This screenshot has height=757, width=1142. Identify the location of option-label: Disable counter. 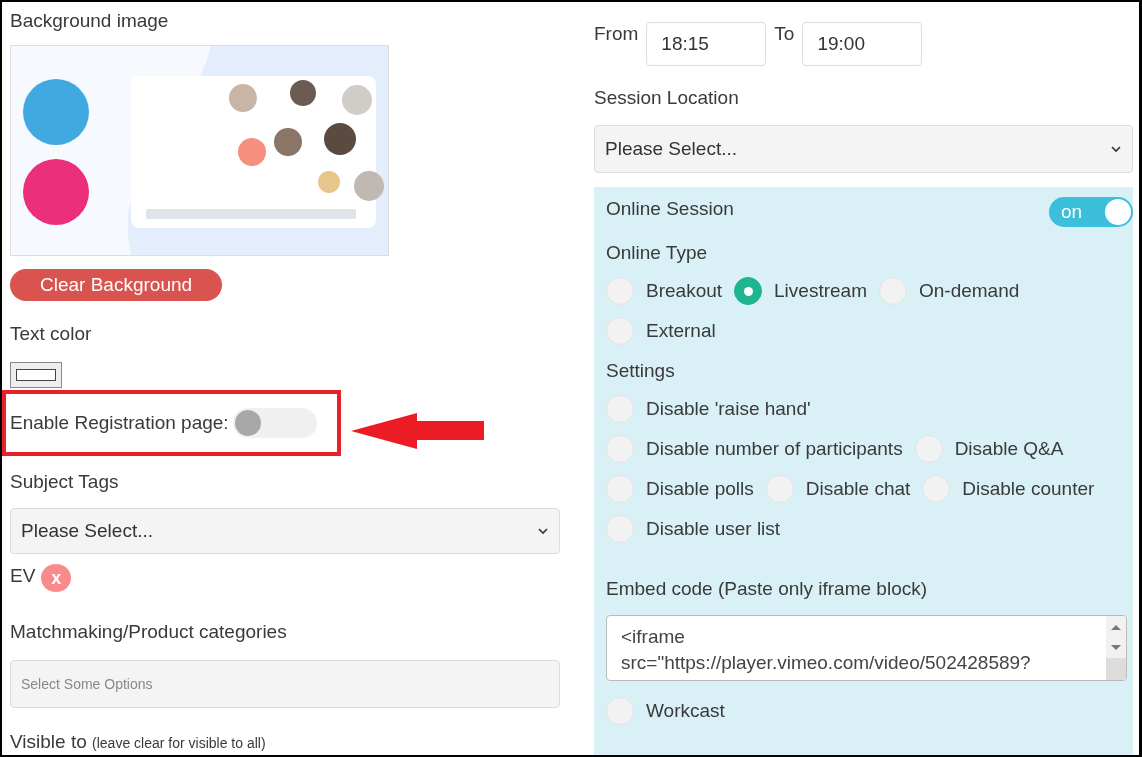
(1028, 489).